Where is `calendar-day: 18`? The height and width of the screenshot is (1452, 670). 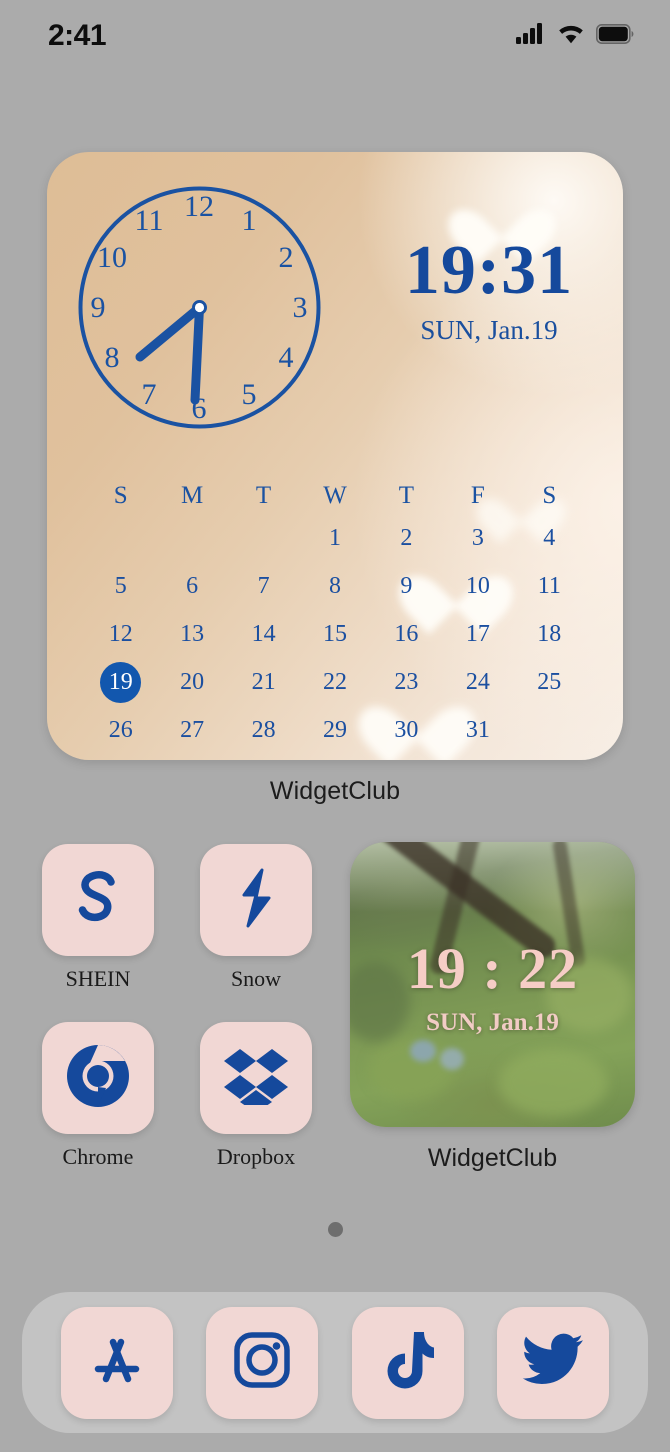 calendar-day: 18 is located at coordinates (549, 634).